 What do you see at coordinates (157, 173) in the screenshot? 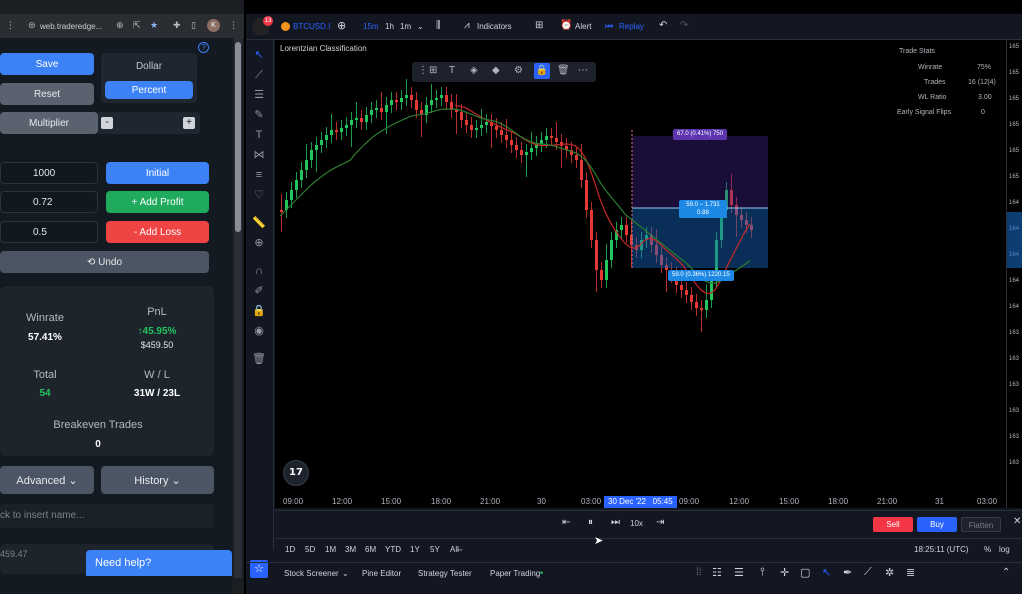
I see `initial-button: Initial` at bounding box center [157, 173].